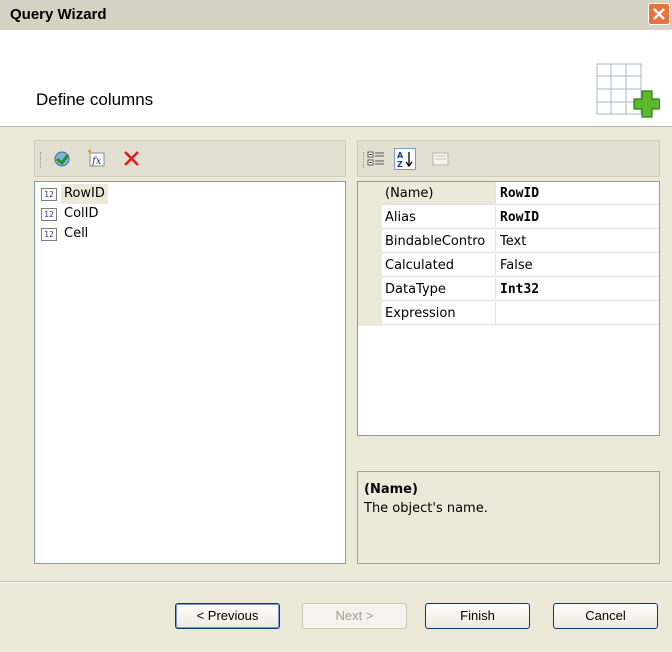  Describe the element at coordinates (400, 164) in the screenshot. I see `svg-text: Z` at that location.